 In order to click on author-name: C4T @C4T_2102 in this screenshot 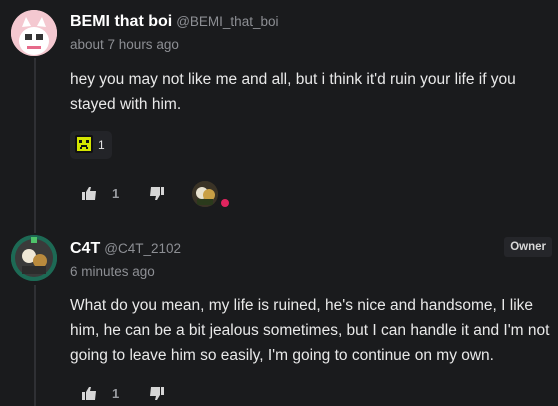, I will do `click(125, 249)`.